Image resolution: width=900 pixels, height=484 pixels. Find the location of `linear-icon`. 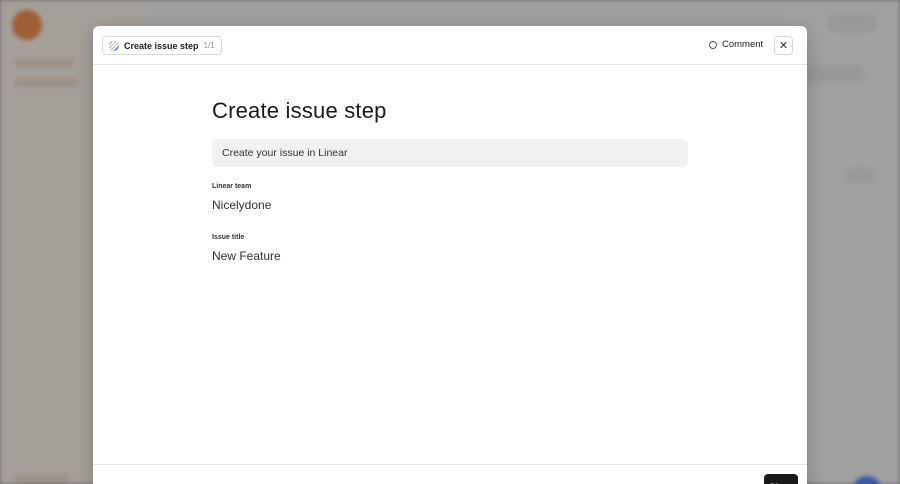

linear-icon is located at coordinates (114, 45).